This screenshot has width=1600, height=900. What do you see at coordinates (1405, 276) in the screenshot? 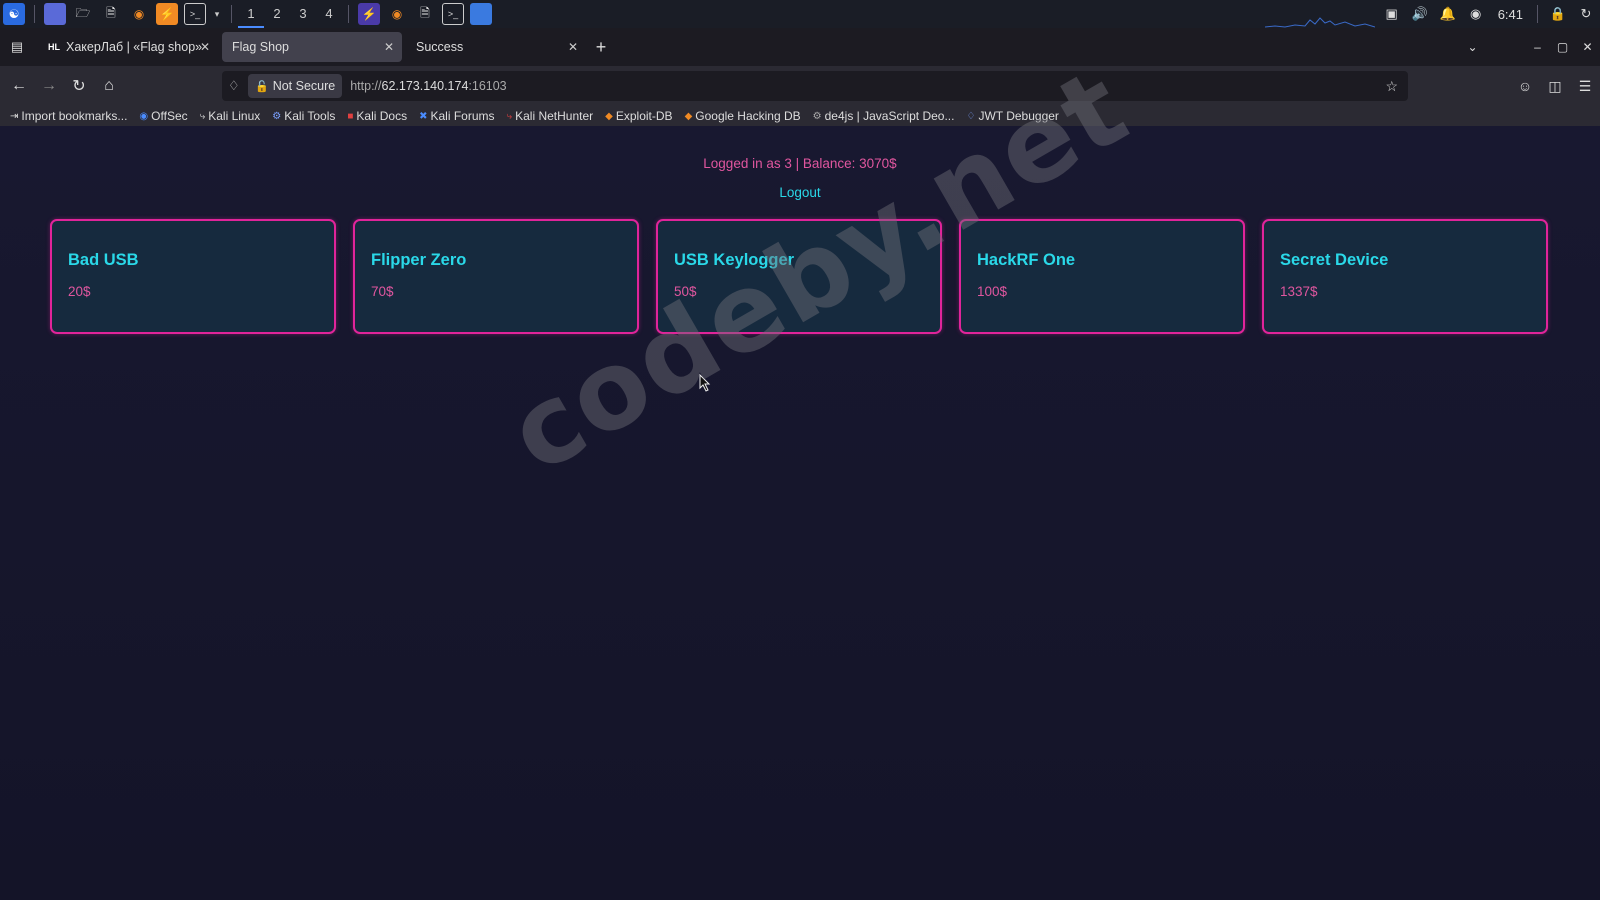
I see `product-card-secret-device: Secret Device 1337$` at bounding box center [1405, 276].